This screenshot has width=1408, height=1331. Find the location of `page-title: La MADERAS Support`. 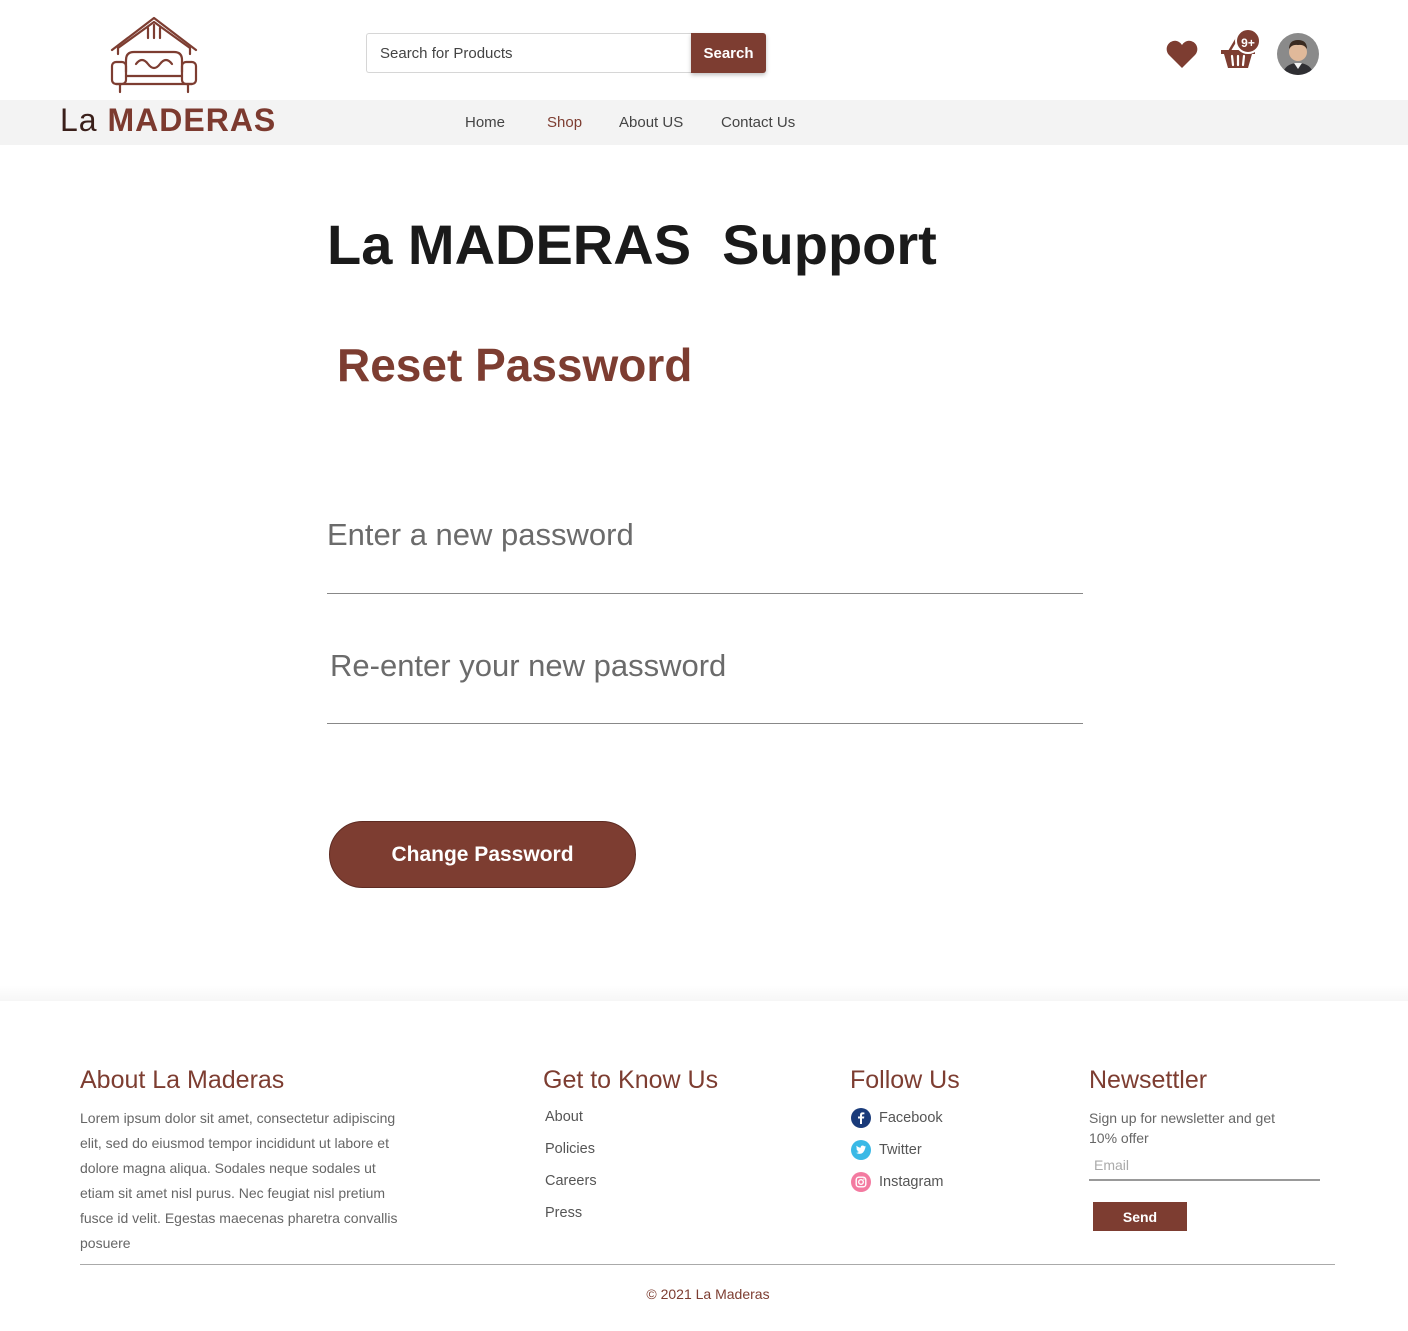

page-title: La MADERAS Support is located at coordinates (632, 244).